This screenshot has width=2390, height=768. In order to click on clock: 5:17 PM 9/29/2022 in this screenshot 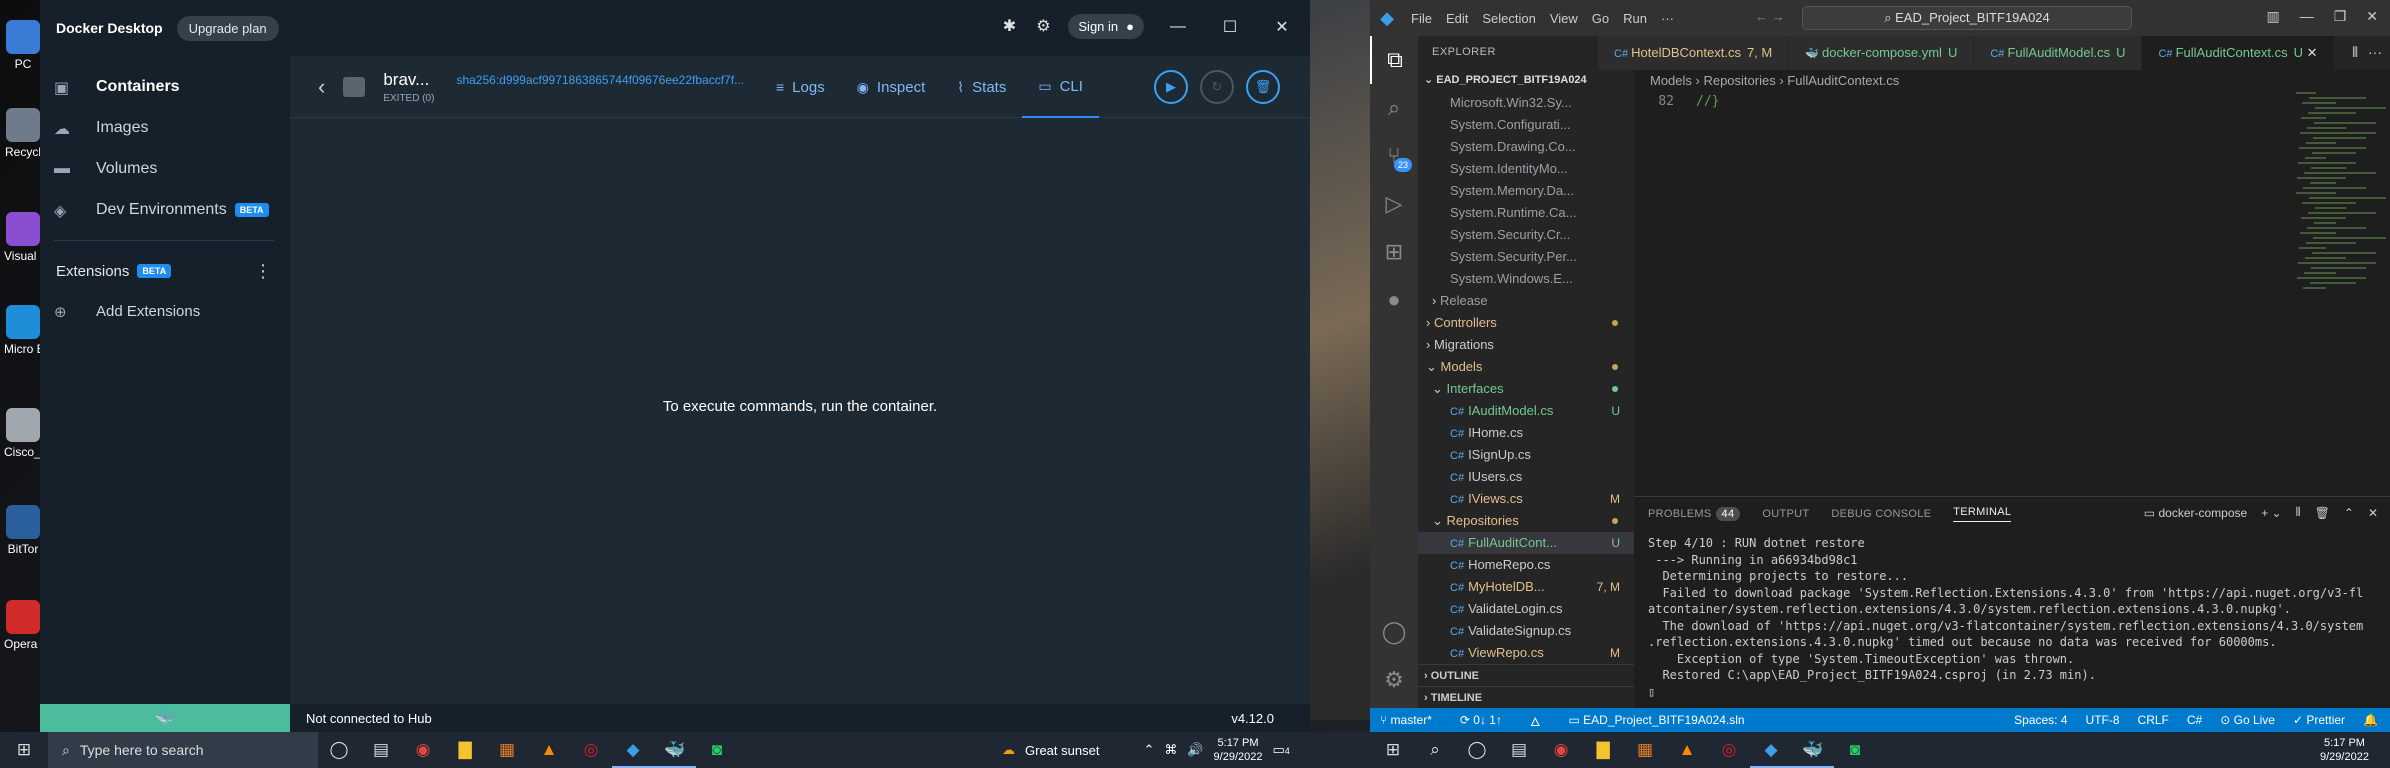, I will do `click(2344, 750)`.